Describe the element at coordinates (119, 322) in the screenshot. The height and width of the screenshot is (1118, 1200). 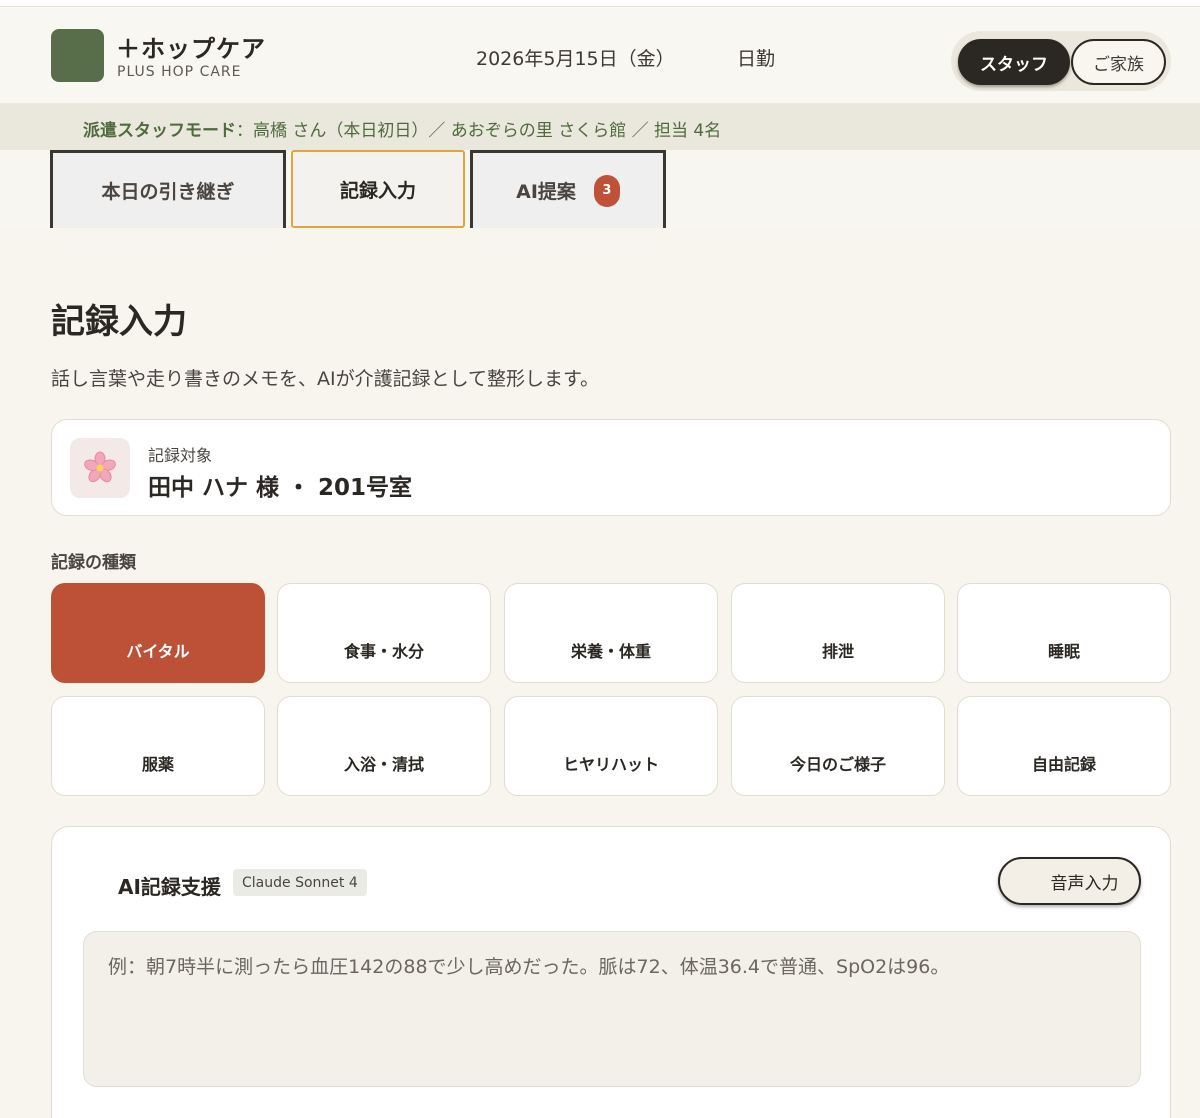
I see `page-title: 記録入力` at that location.